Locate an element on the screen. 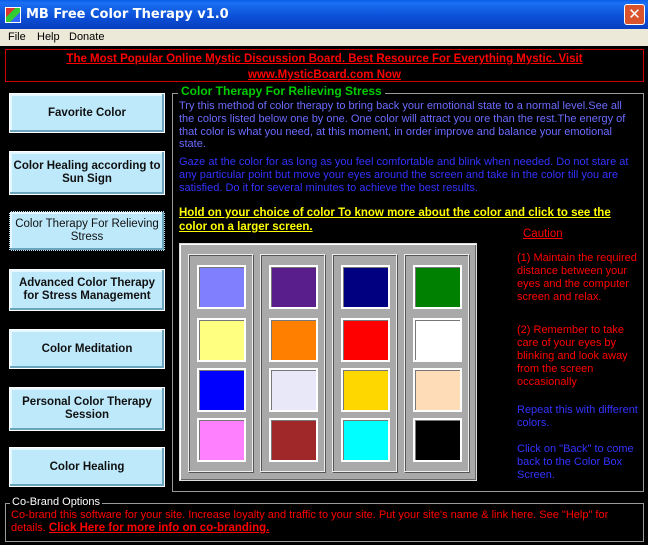  app-icon is located at coordinates (13, 15).